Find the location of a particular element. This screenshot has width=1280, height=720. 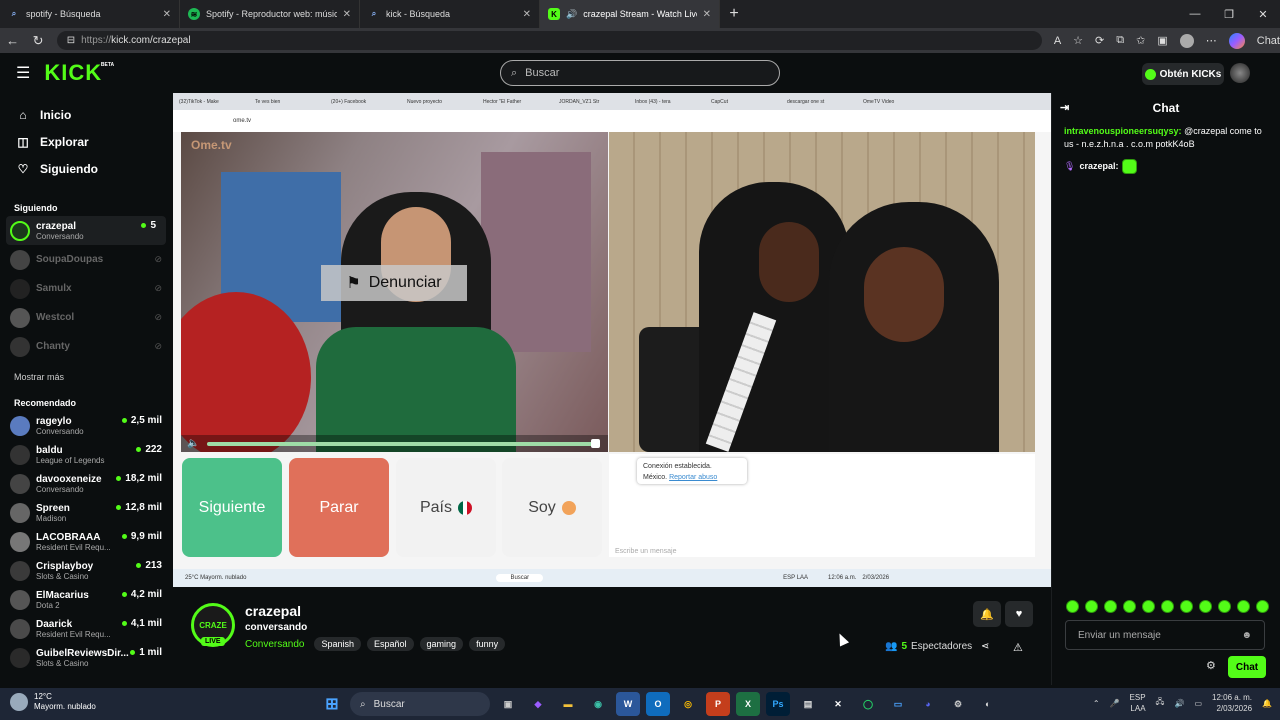

sidebar-channel: davooxeneize Conversando 18,2 mil is located at coordinates (86, 483).